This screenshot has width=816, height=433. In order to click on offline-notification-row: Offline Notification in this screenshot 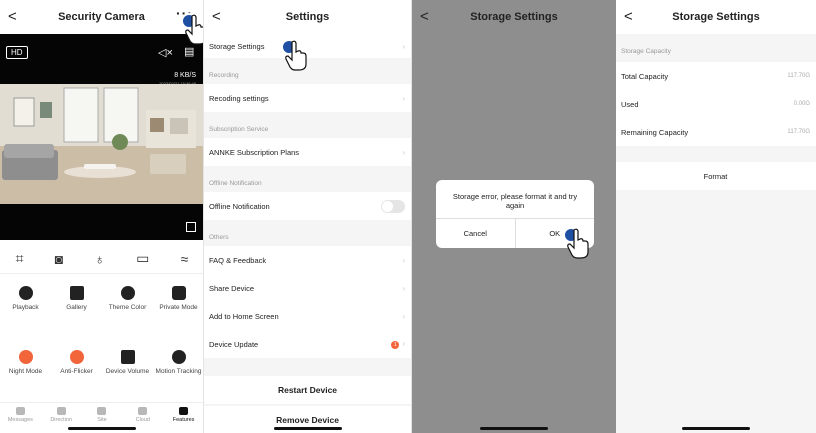, I will do `click(307, 206)`.